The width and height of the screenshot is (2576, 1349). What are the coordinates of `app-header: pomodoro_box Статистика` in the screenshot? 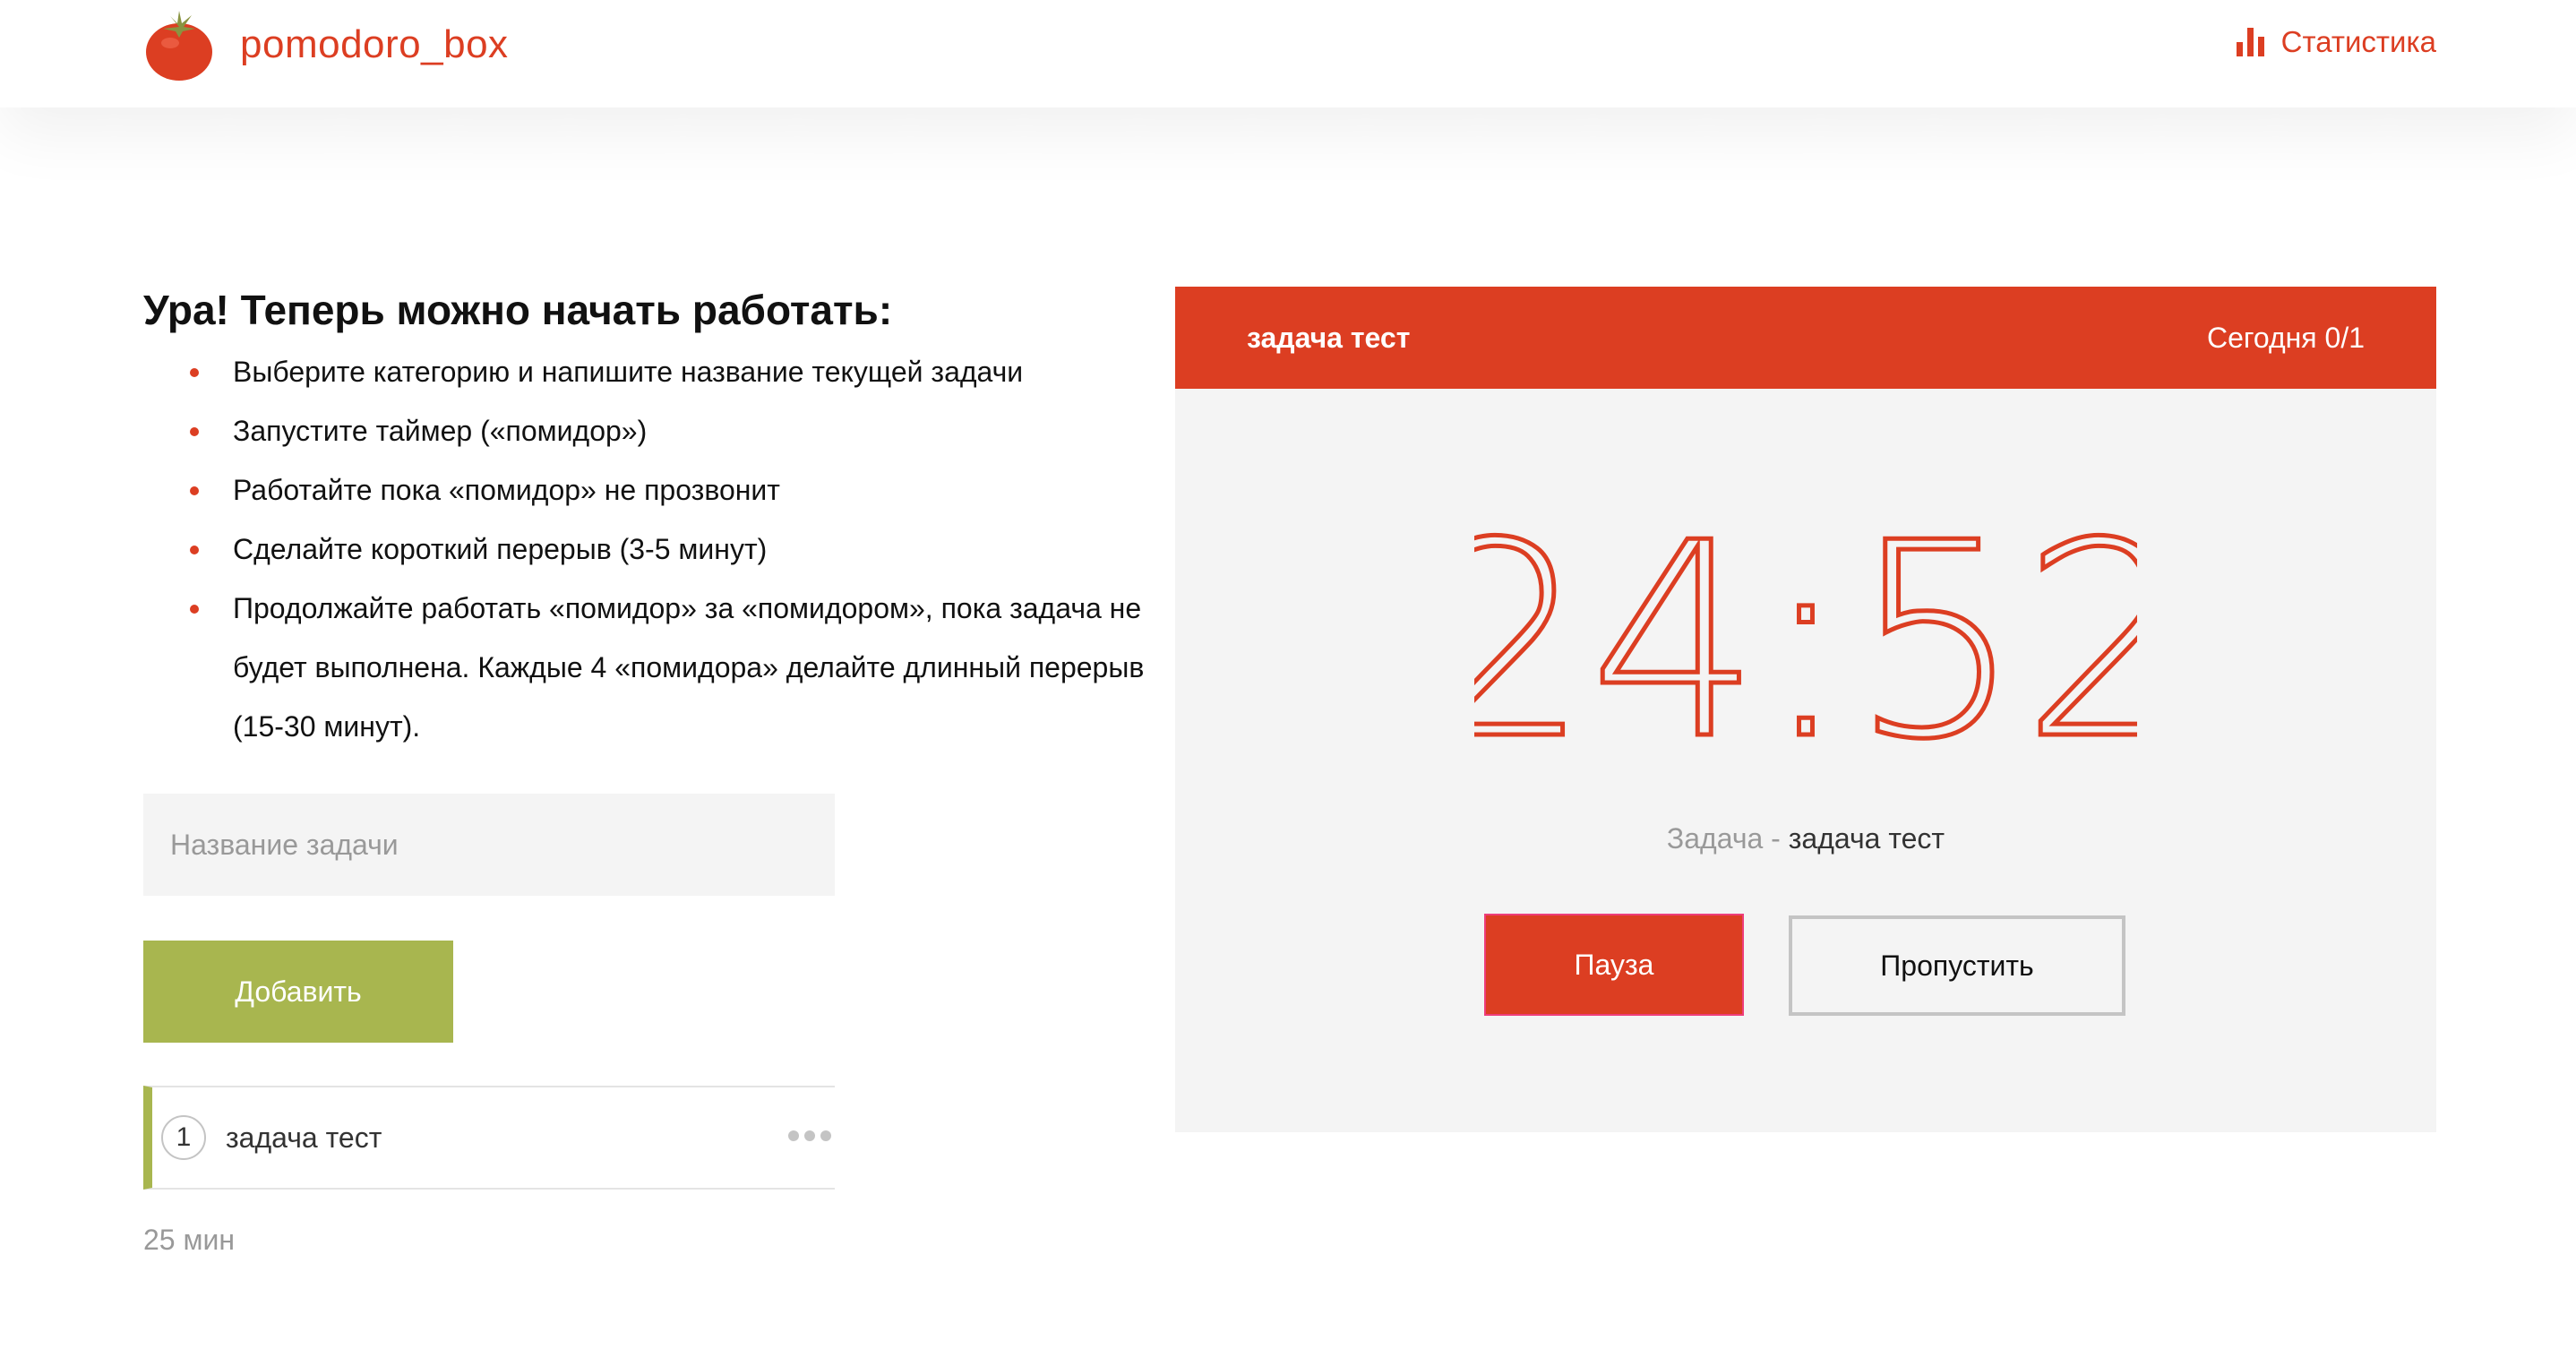 It's located at (1288, 53).